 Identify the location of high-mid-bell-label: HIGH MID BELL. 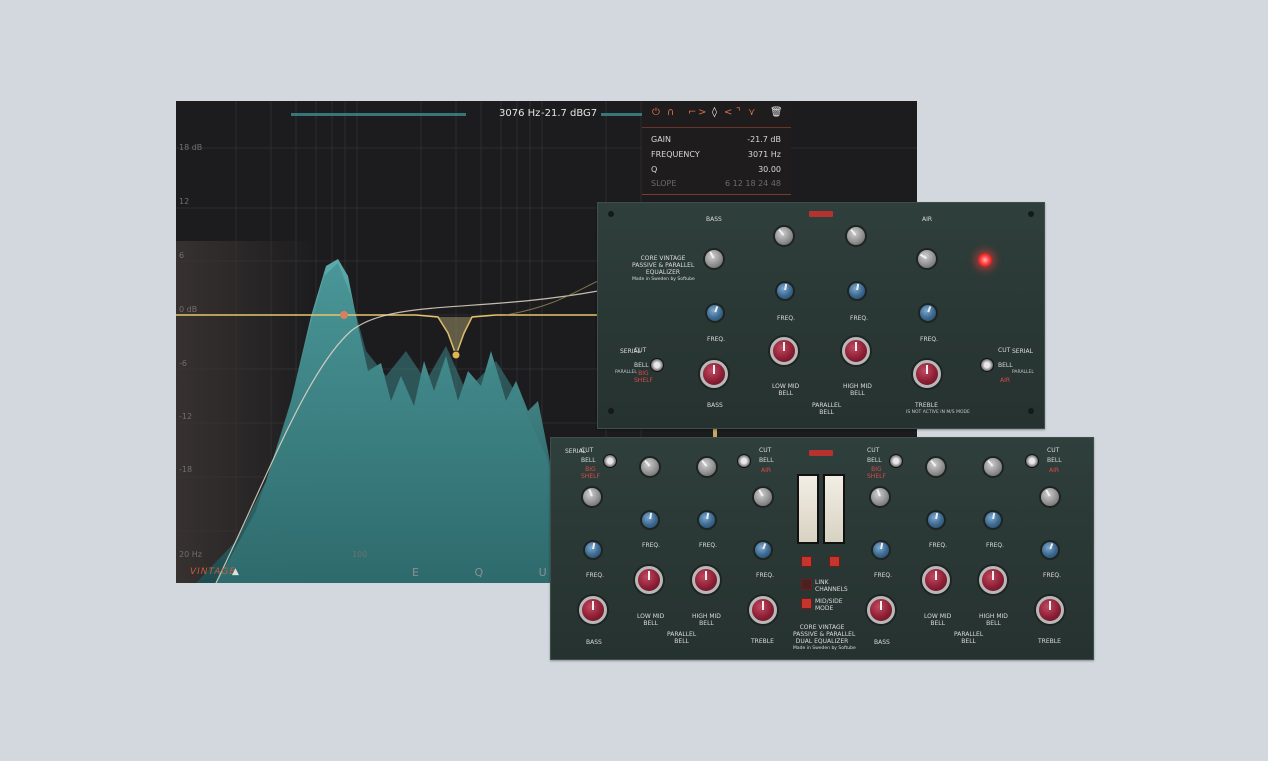
(857, 390).